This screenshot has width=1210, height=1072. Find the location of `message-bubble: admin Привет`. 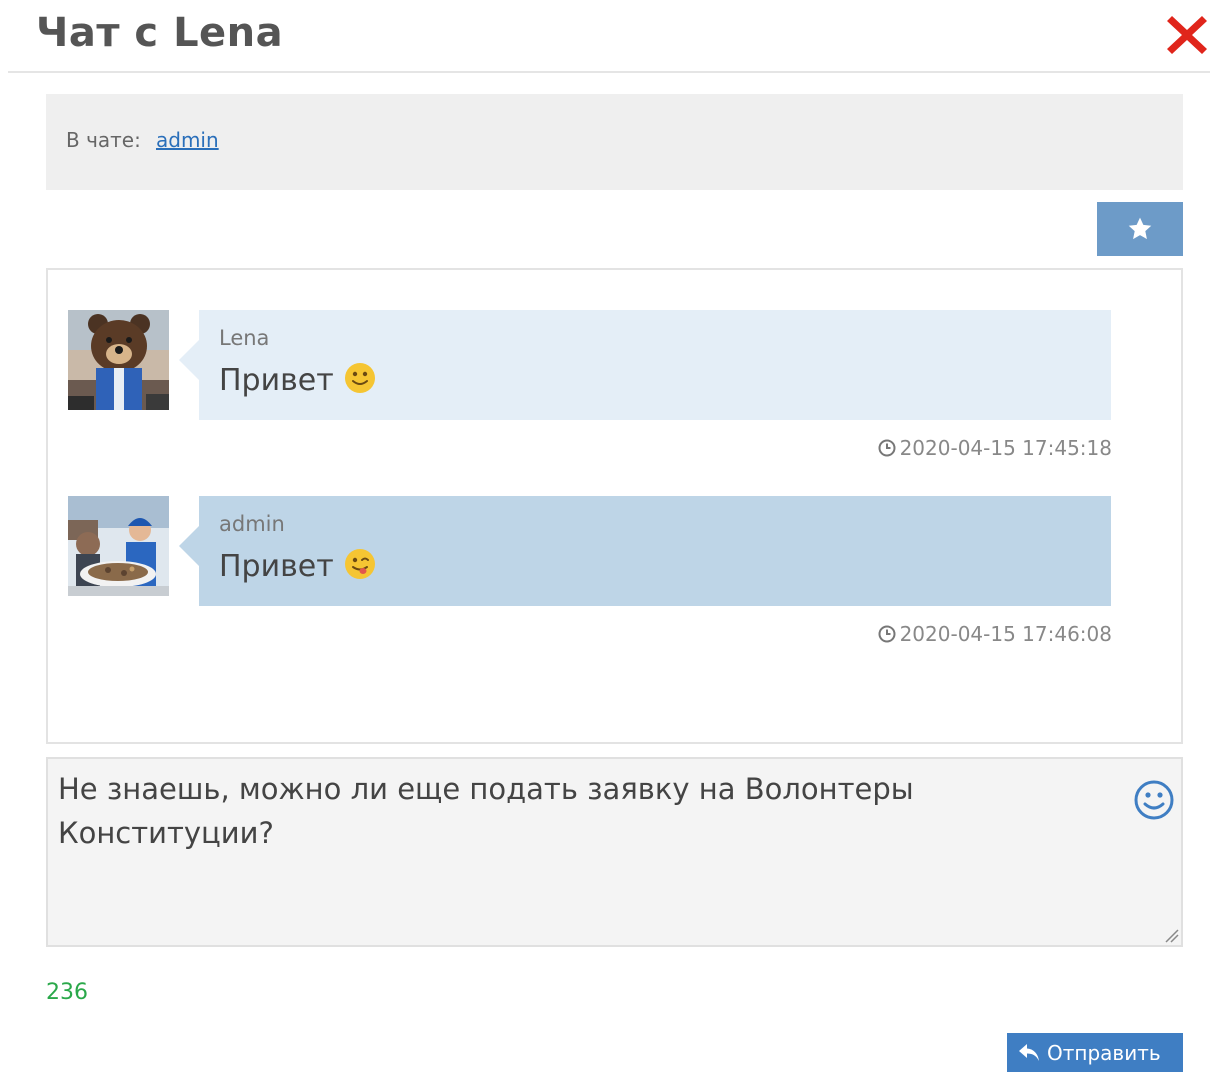

message-bubble: admin Привет is located at coordinates (645, 551).